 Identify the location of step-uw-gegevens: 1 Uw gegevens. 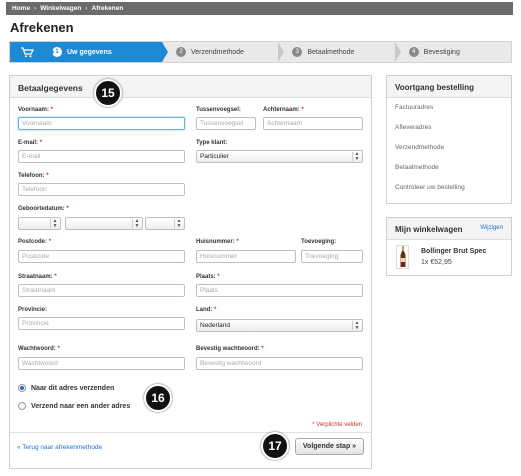
(108, 52).